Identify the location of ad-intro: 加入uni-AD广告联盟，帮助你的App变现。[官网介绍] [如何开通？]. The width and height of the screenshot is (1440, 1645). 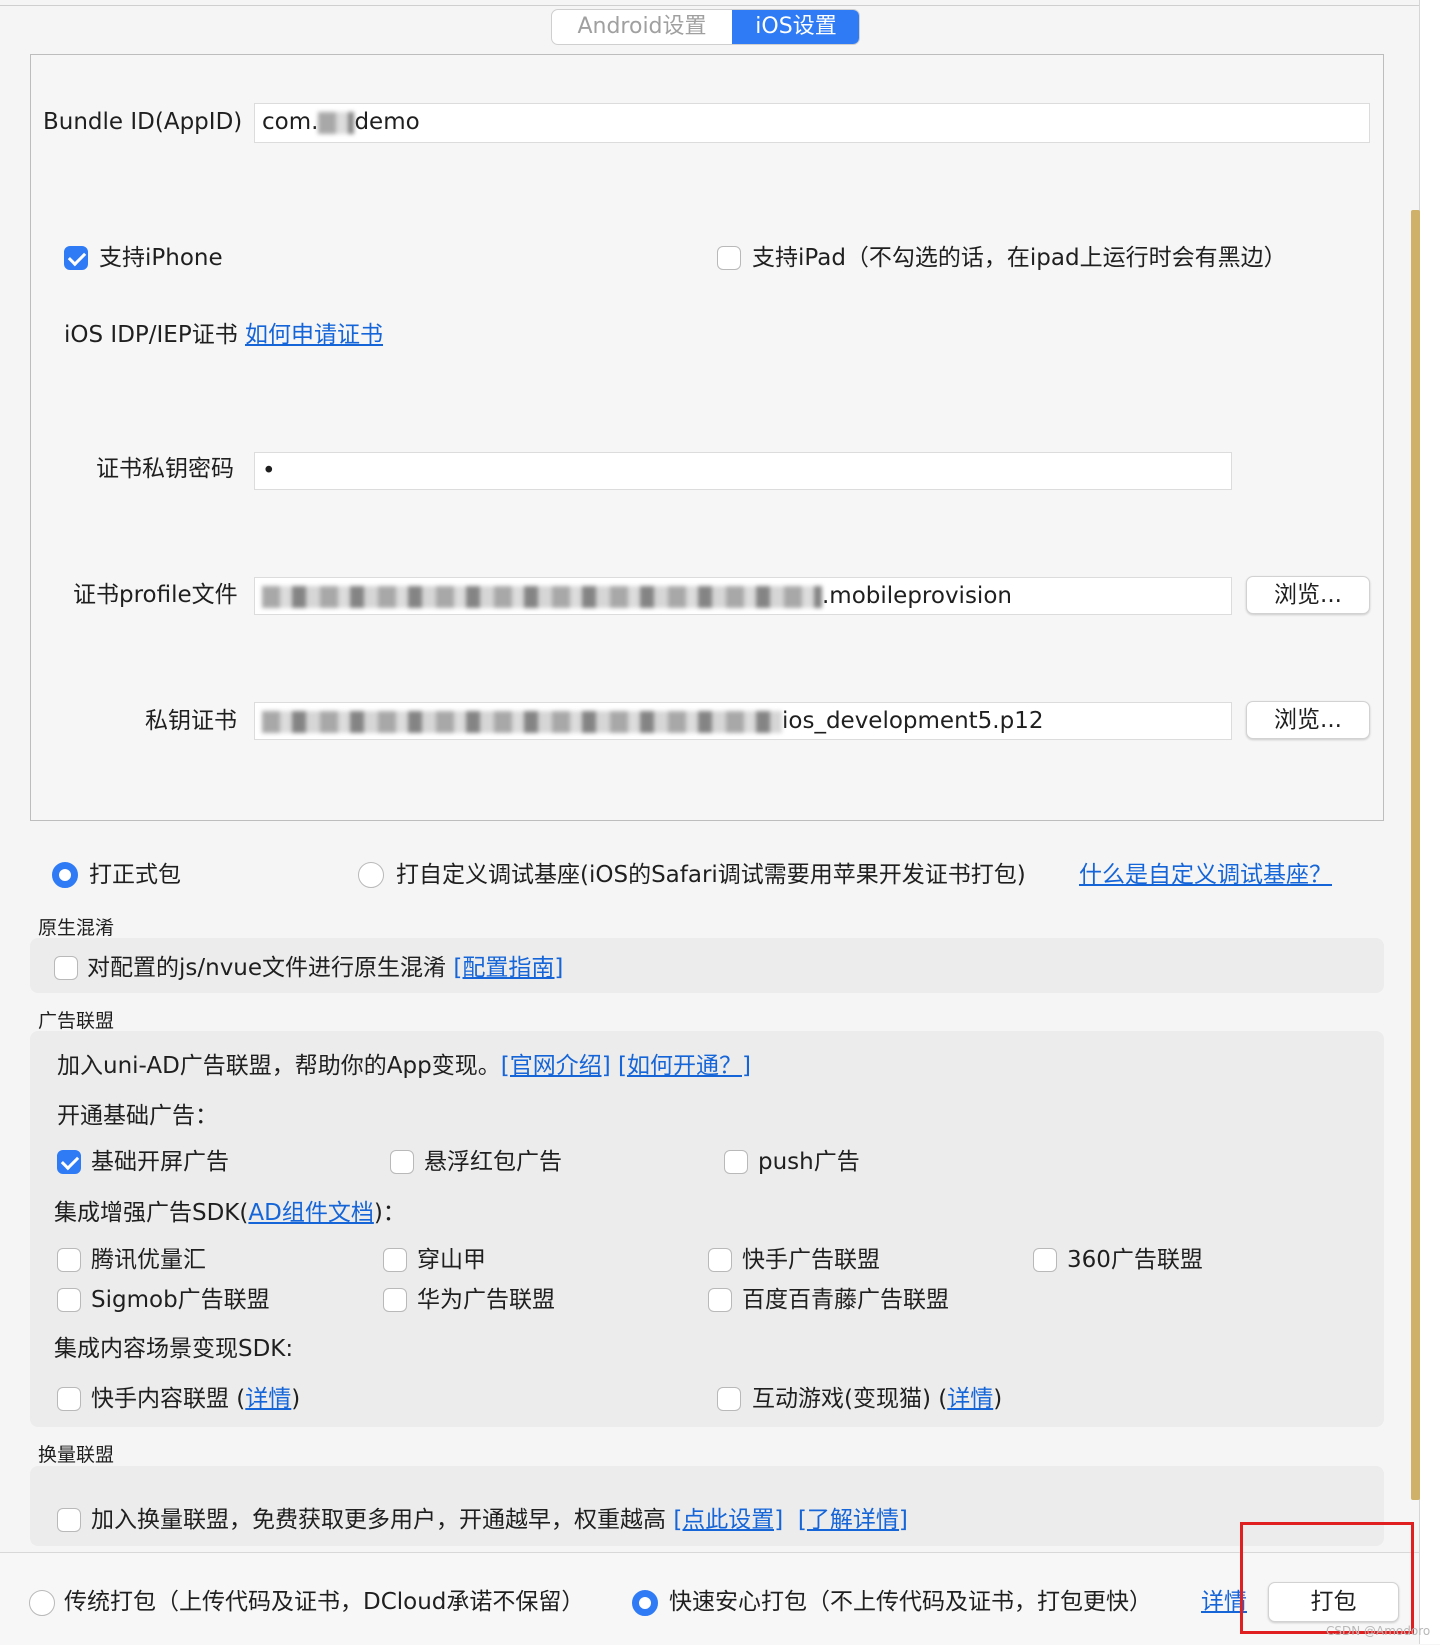
(404, 1066).